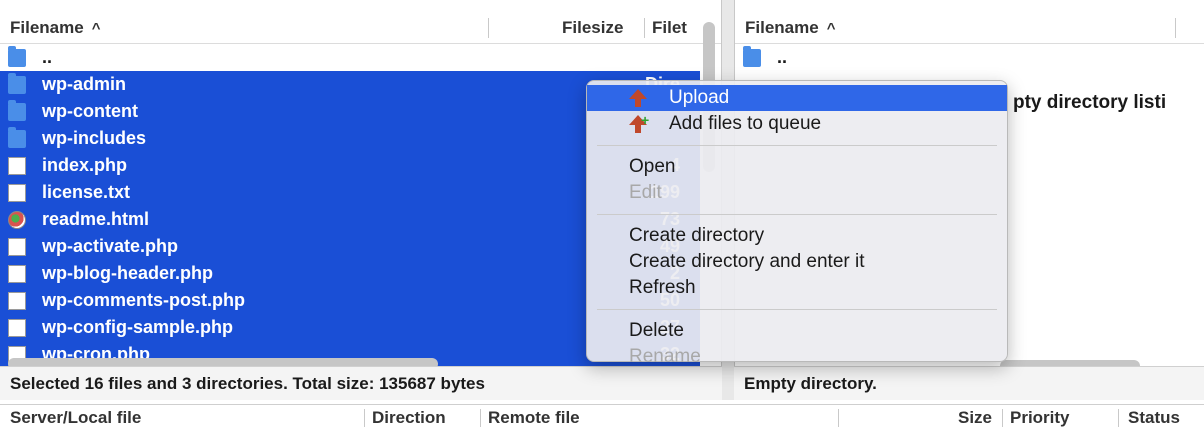 This screenshot has width=1204, height=430. What do you see at coordinates (797, 167) in the screenshot?
I see `menu-item-open: Open` at bounding box center [797, 167].